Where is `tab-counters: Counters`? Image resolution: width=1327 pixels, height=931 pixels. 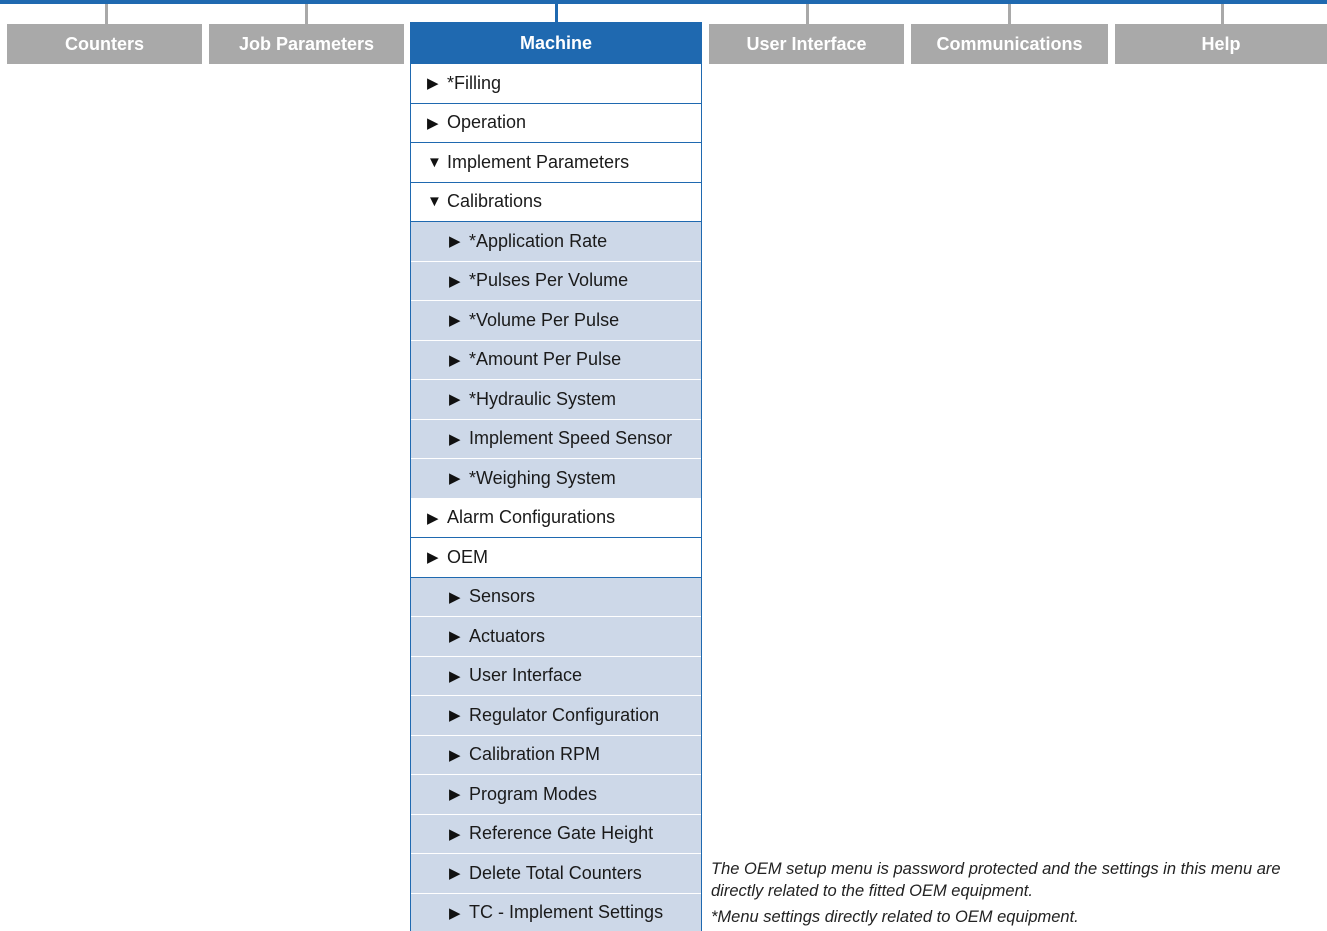 tab-counters: Counters is located at coordinates (104, 44).